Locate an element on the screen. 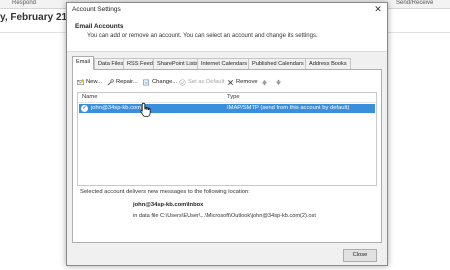 The image size is (450, 270). tab-sharepoint-lists: SharePoint Lists is located at coordinates (177, 63).